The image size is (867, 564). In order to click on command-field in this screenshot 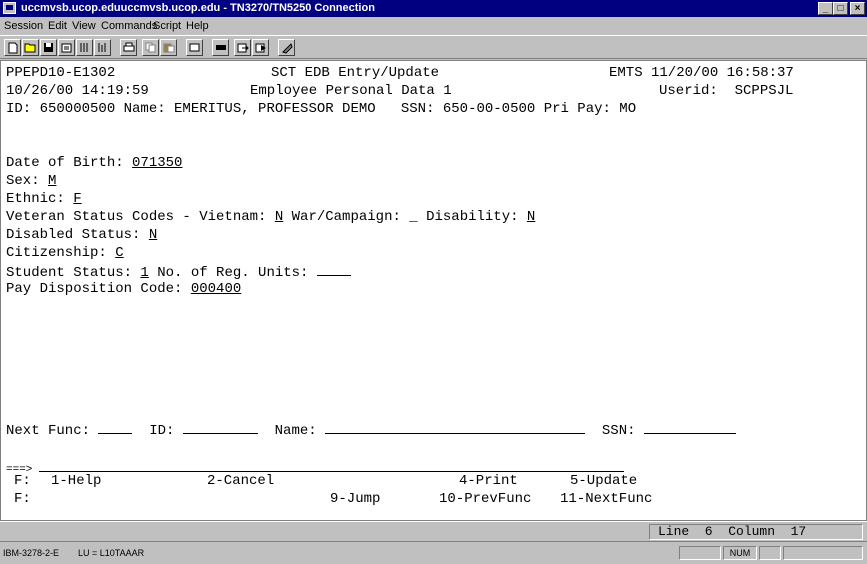, I will do `click(332, 465)`.